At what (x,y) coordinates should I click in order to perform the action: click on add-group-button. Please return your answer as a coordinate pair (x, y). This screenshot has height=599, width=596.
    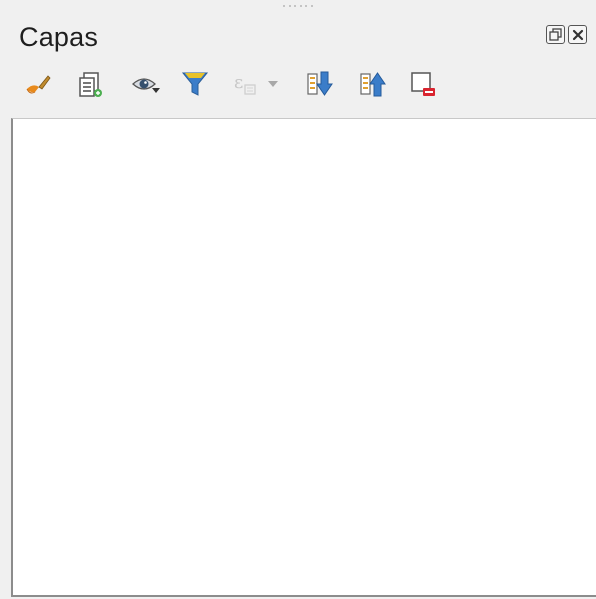
    Looking at the image, I should click on (91, 84).